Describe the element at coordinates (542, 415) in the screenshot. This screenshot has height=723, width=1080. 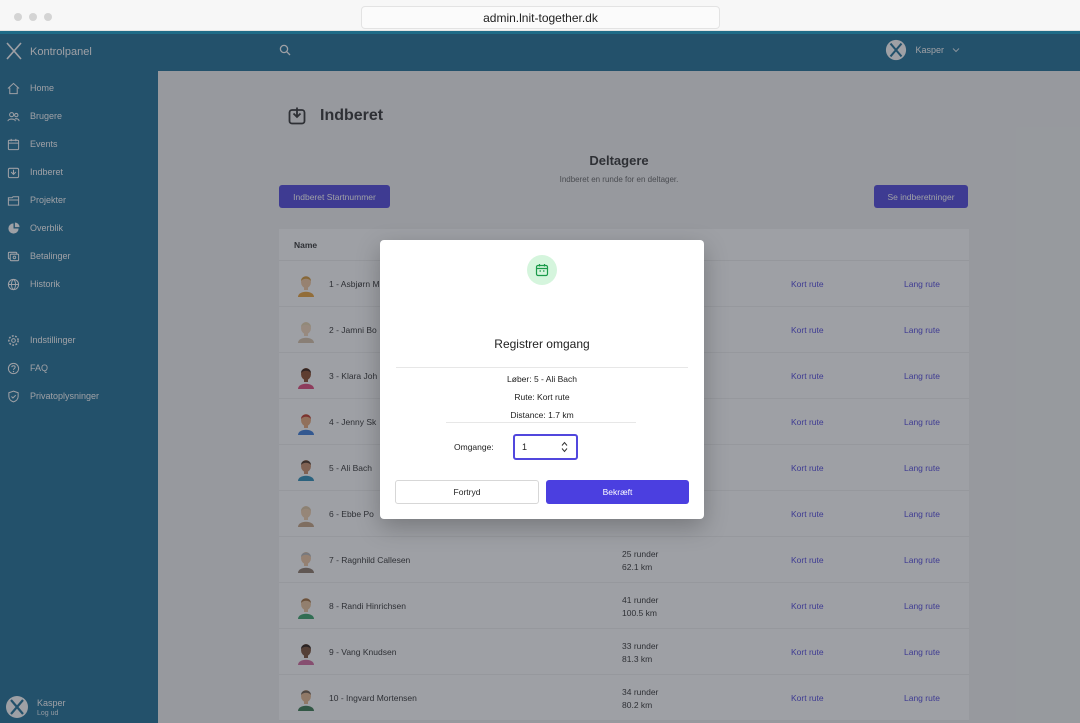
I see `distance-info: Distance: 1.7 km` at that location.